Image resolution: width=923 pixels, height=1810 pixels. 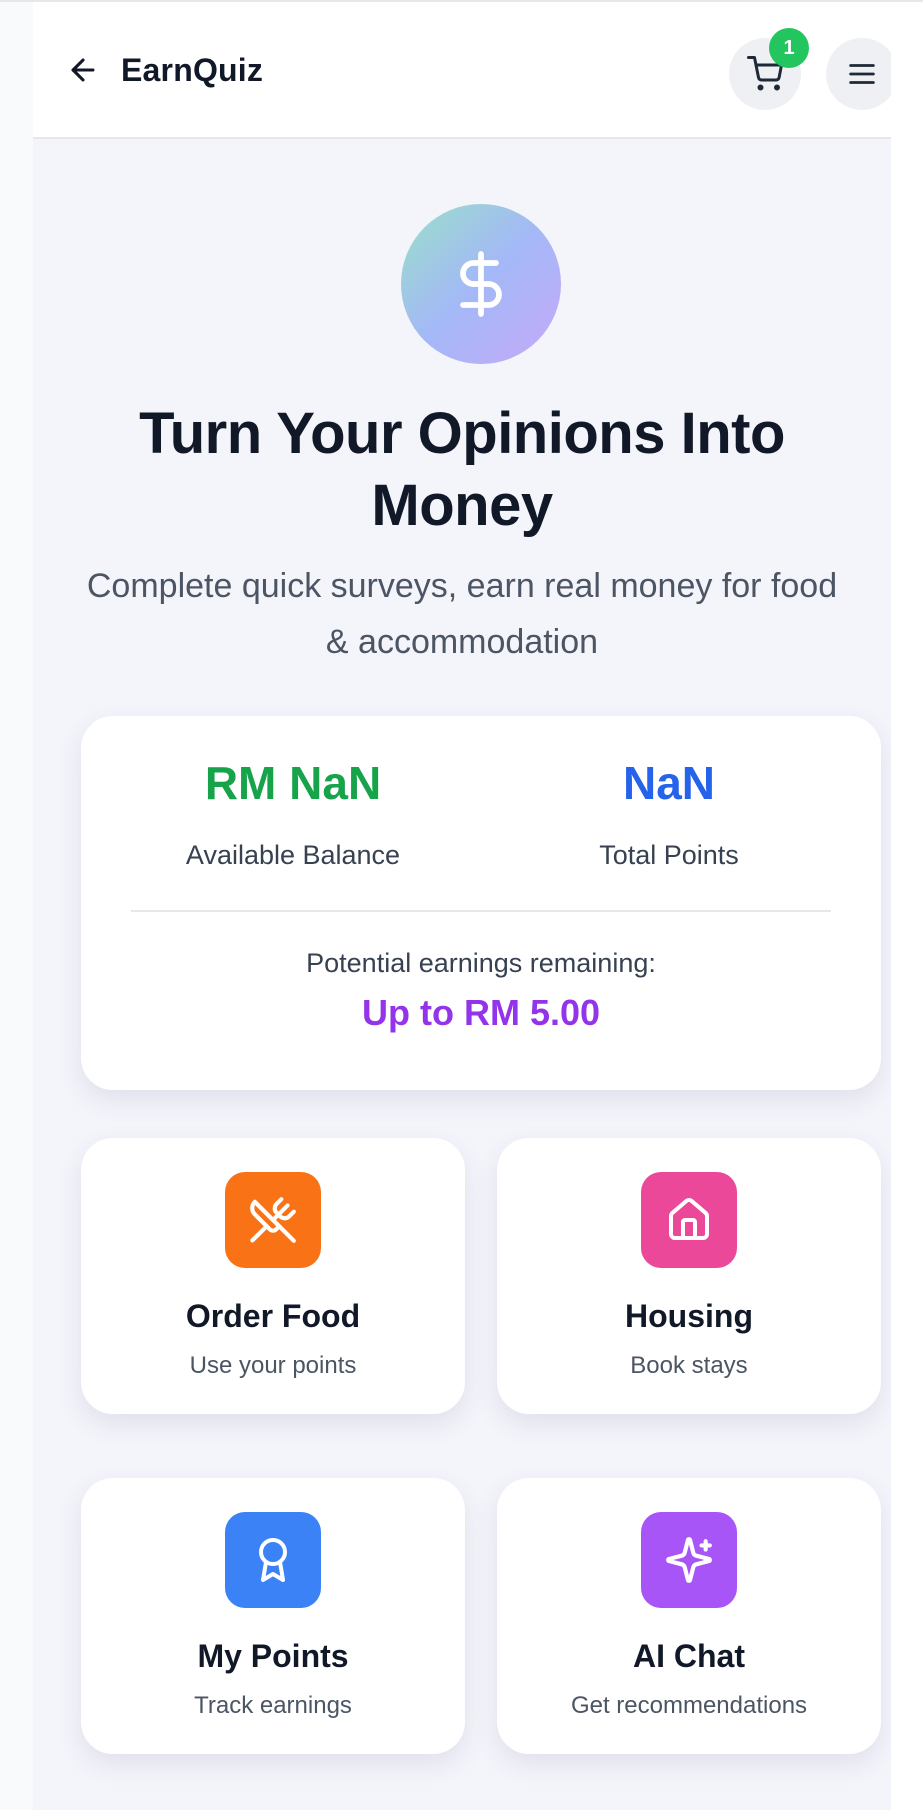 I want to click on housing-card: Housing Book stays, so click(x=689, y=1276).